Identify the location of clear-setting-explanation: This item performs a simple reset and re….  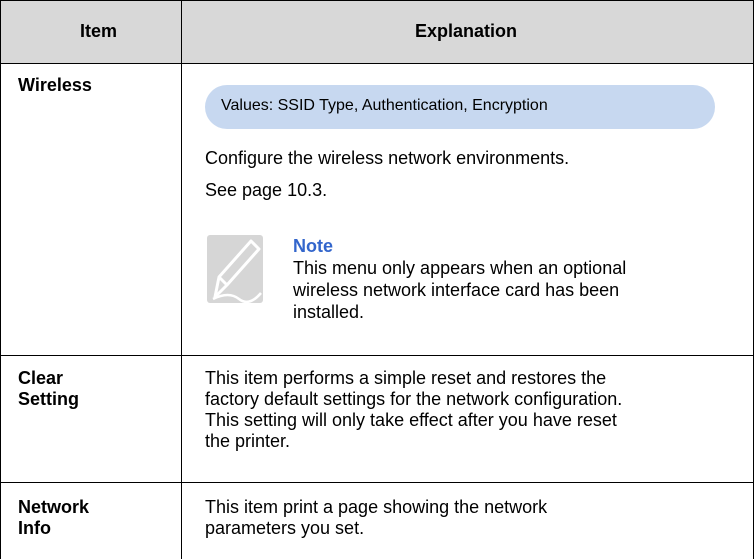
(414, 409).